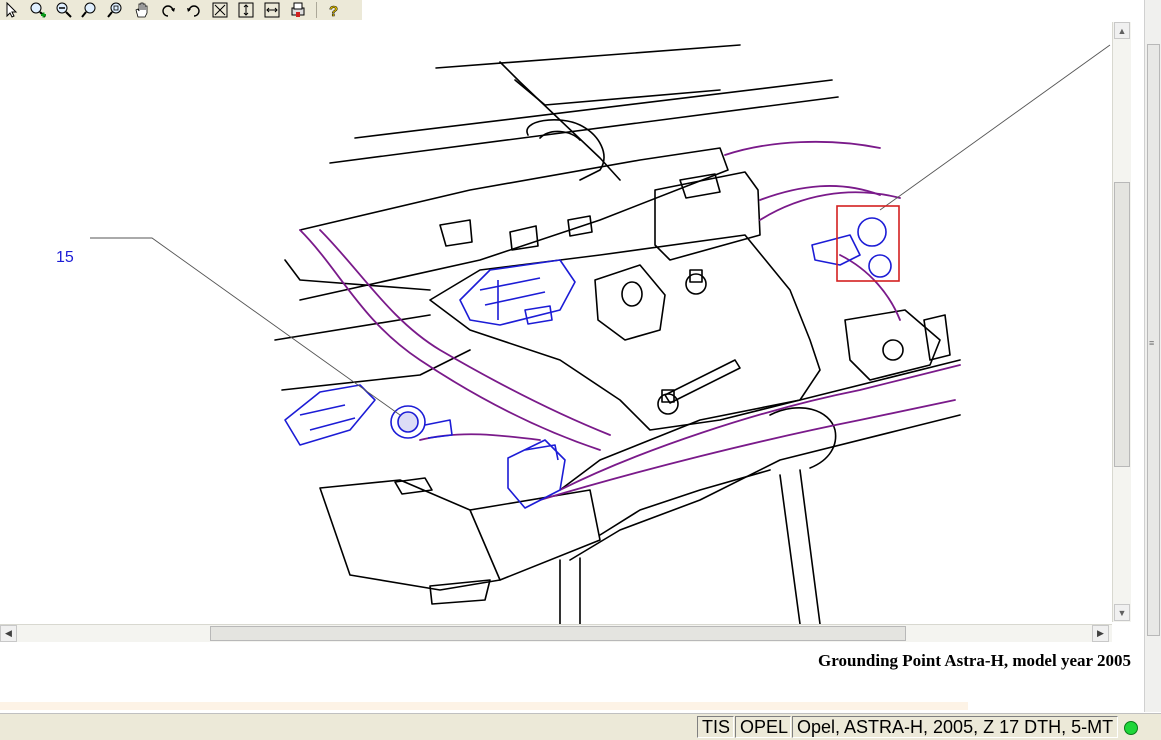 This screenshot has height=740, width=1161. What do you see at coordinates (12, 10) in the screenshot?
I see `select-pointer-icon` at bounding box center [12, 10].